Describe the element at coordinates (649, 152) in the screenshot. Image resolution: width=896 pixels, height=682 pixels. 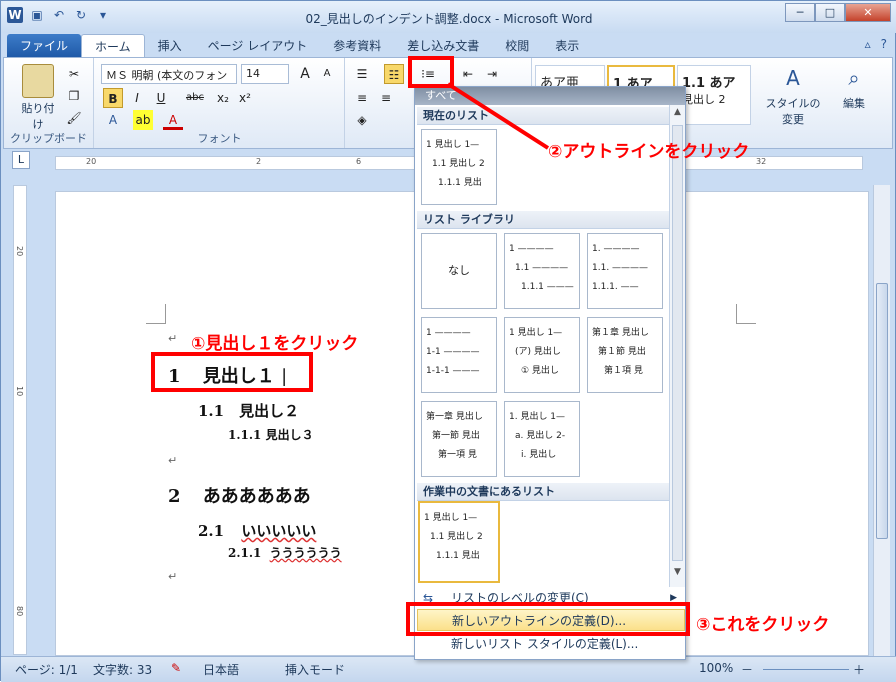
I see `annotation-step2: ②アウトラインをクリック` at that location.